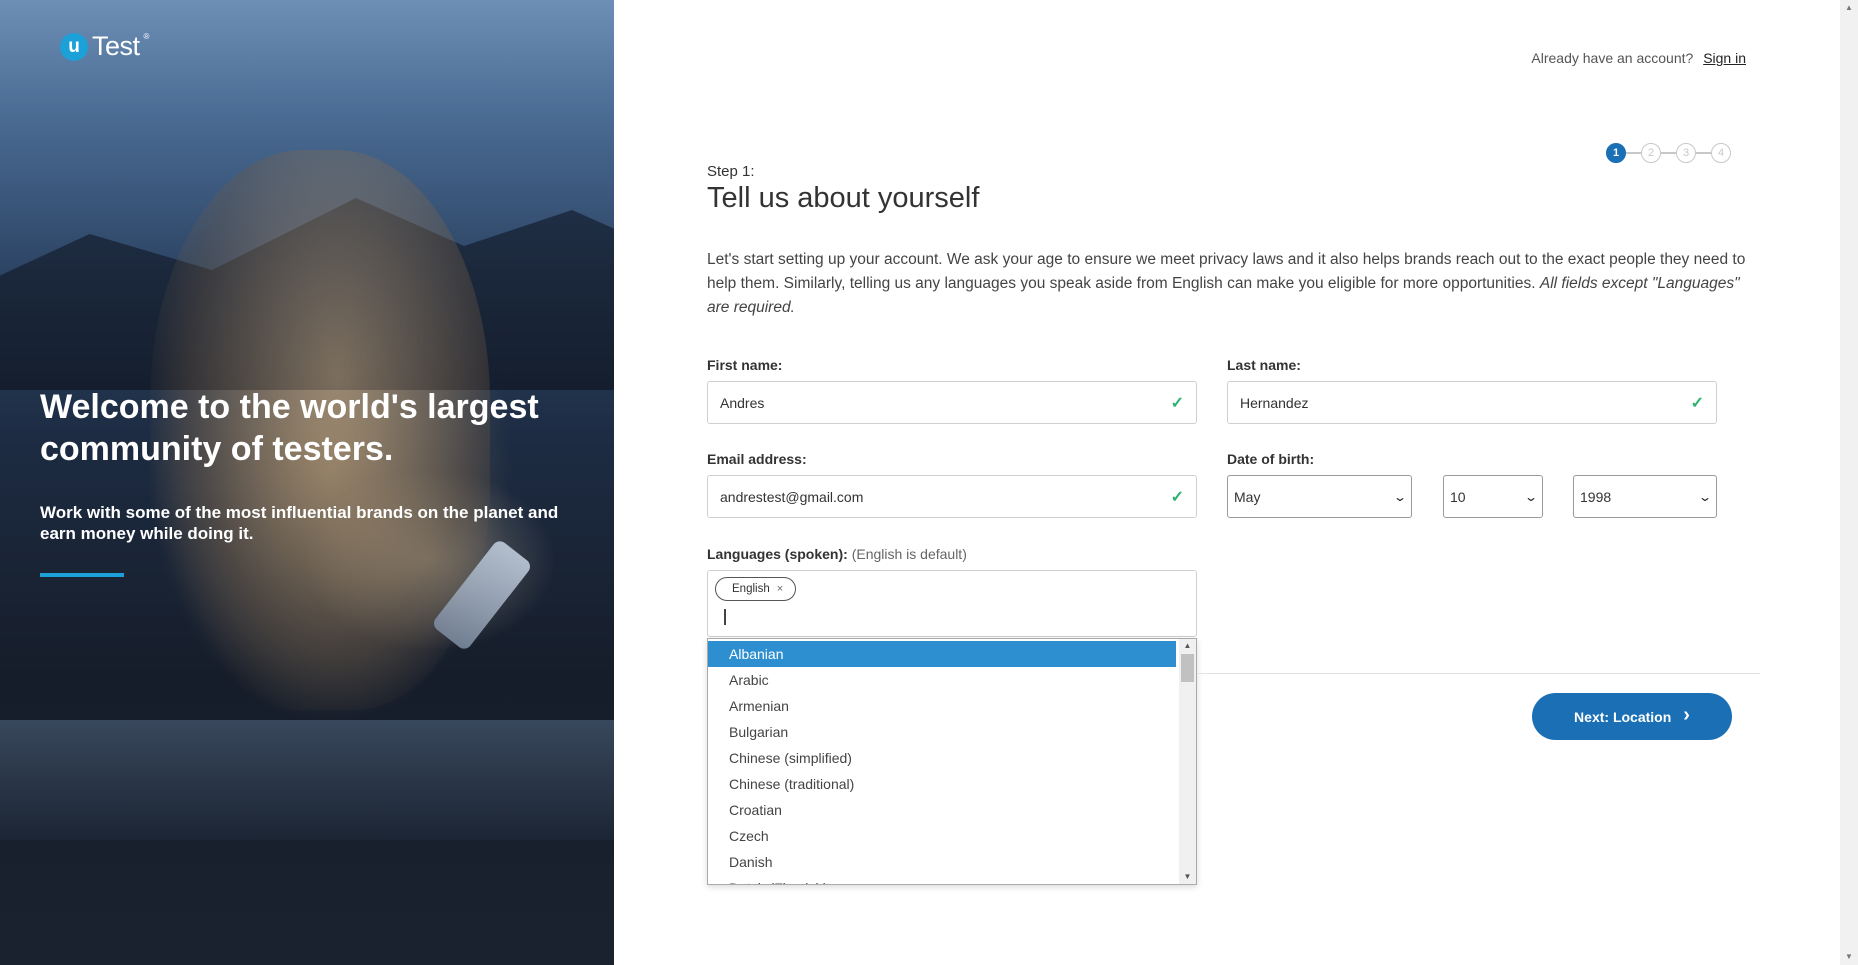 The height and width of the screenshot is (965, 1858). I want to click on first-name-field: Andres ✓, so click(952, 402).